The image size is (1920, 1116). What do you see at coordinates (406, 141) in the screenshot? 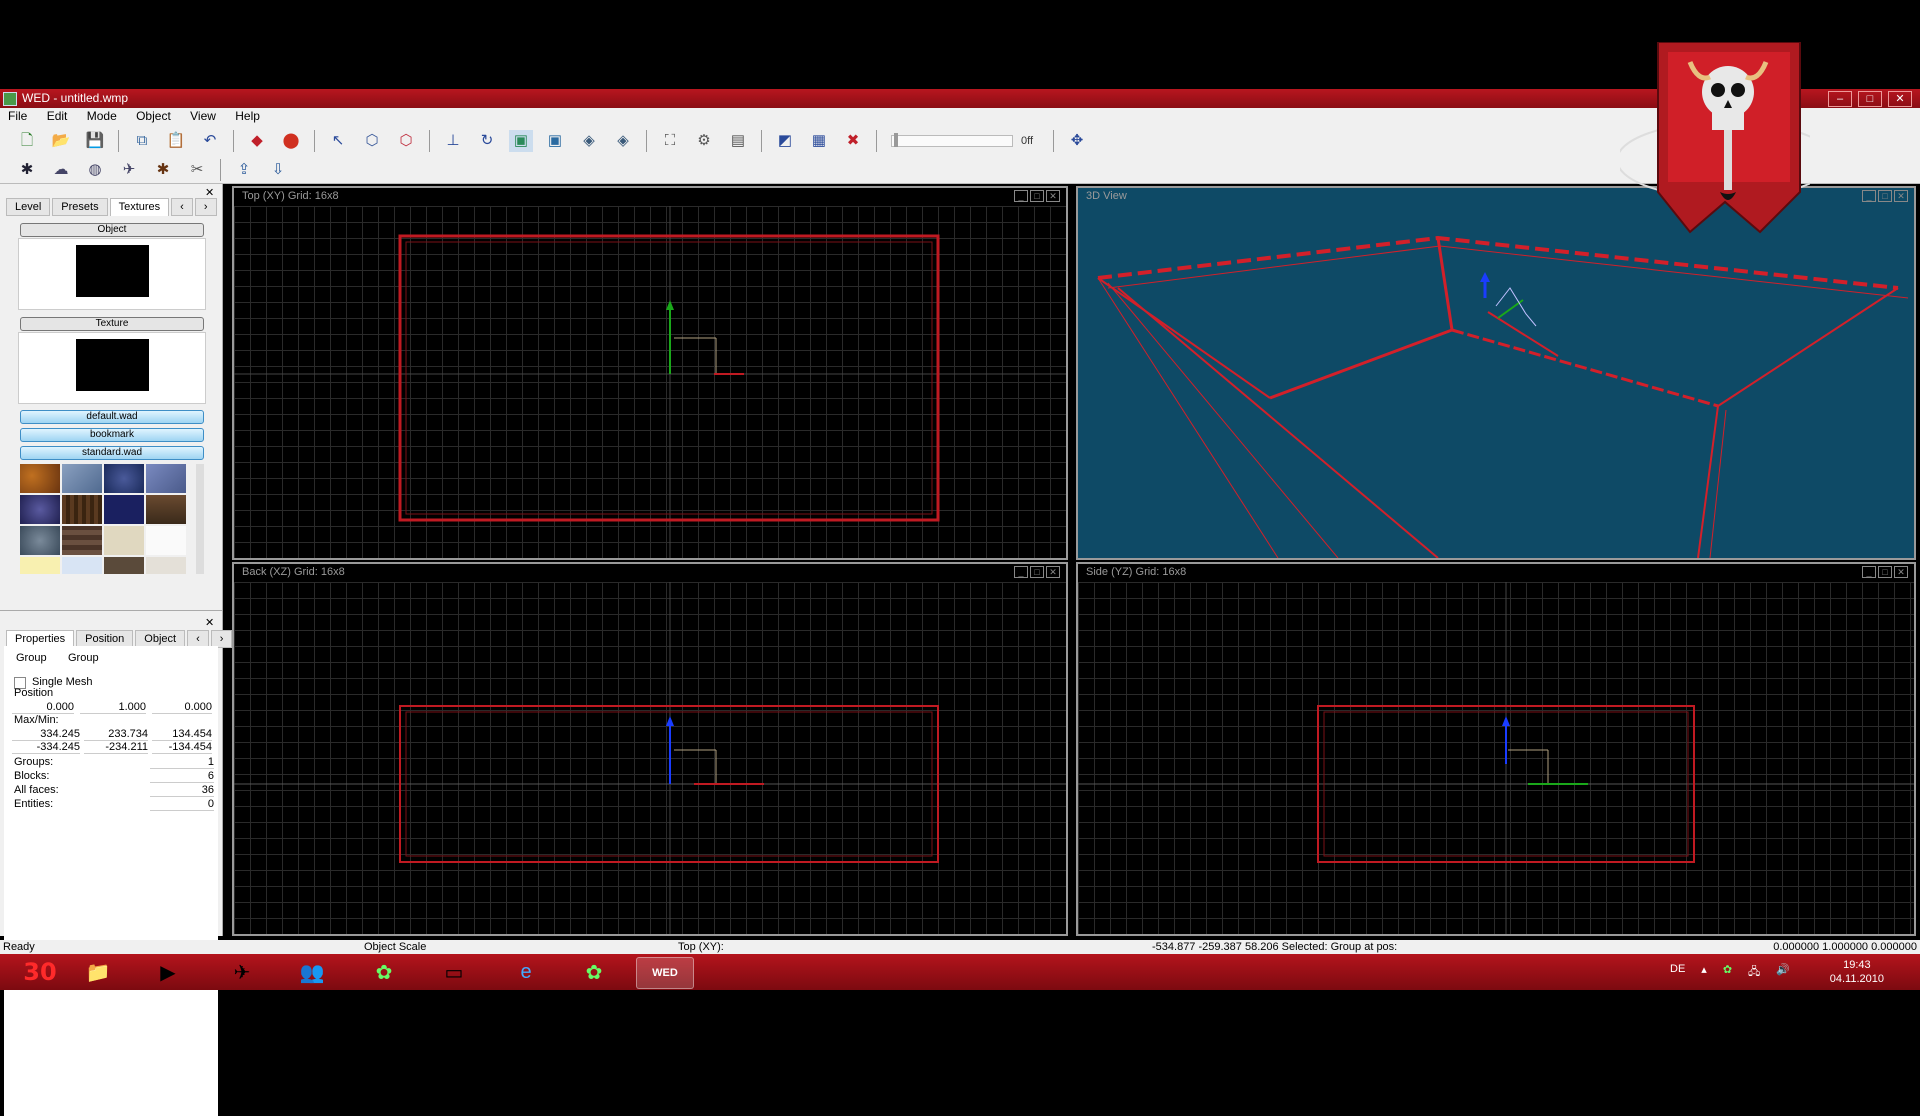
I see `rotate-cube-icon: ⬡` at bounding box center [406, 141].